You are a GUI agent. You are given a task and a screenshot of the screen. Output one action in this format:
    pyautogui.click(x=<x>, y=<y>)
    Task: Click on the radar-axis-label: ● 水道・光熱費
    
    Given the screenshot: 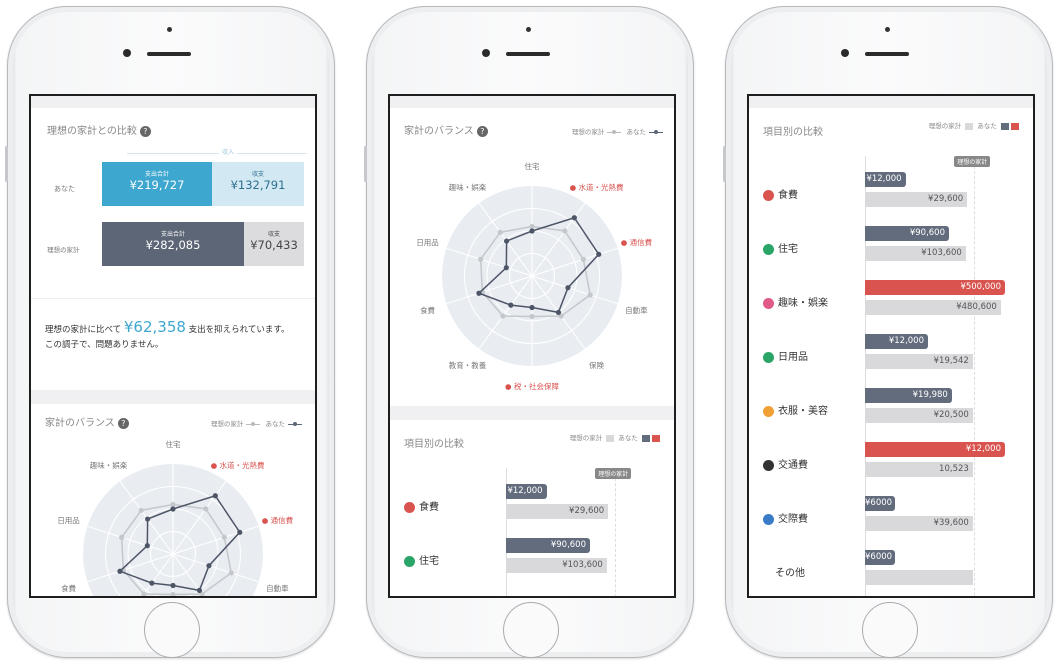 What is the action you would take?
    pyautogui.click(x=597, y=187)
    